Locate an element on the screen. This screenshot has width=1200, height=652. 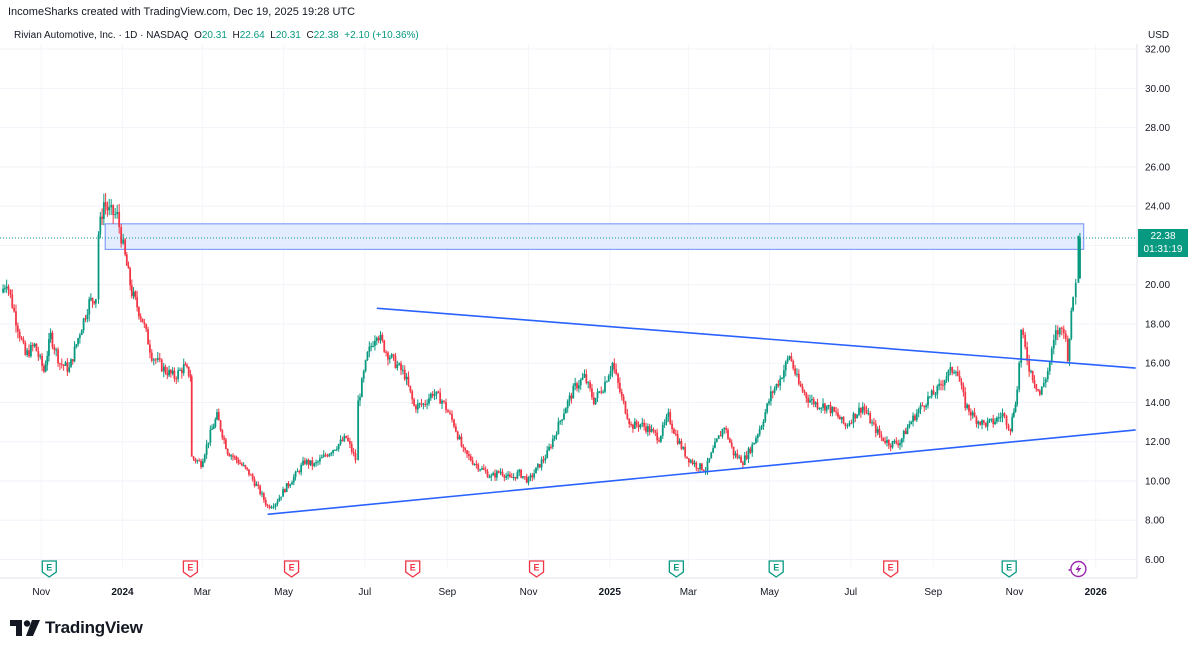
x-tick-label: Jul is located at coordinates (850, 592).